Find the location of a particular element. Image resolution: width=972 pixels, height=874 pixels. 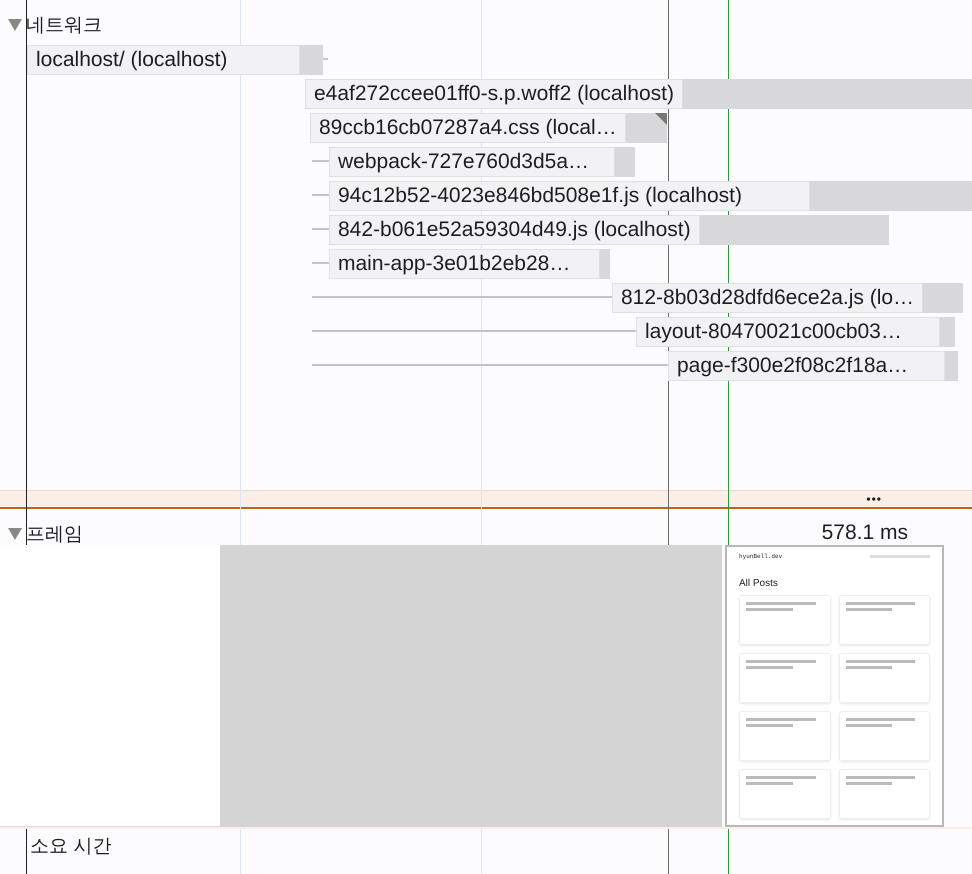

request-bar: 842-b061e52a59304d49.js (localhost) is located at coordinates (609, 230).